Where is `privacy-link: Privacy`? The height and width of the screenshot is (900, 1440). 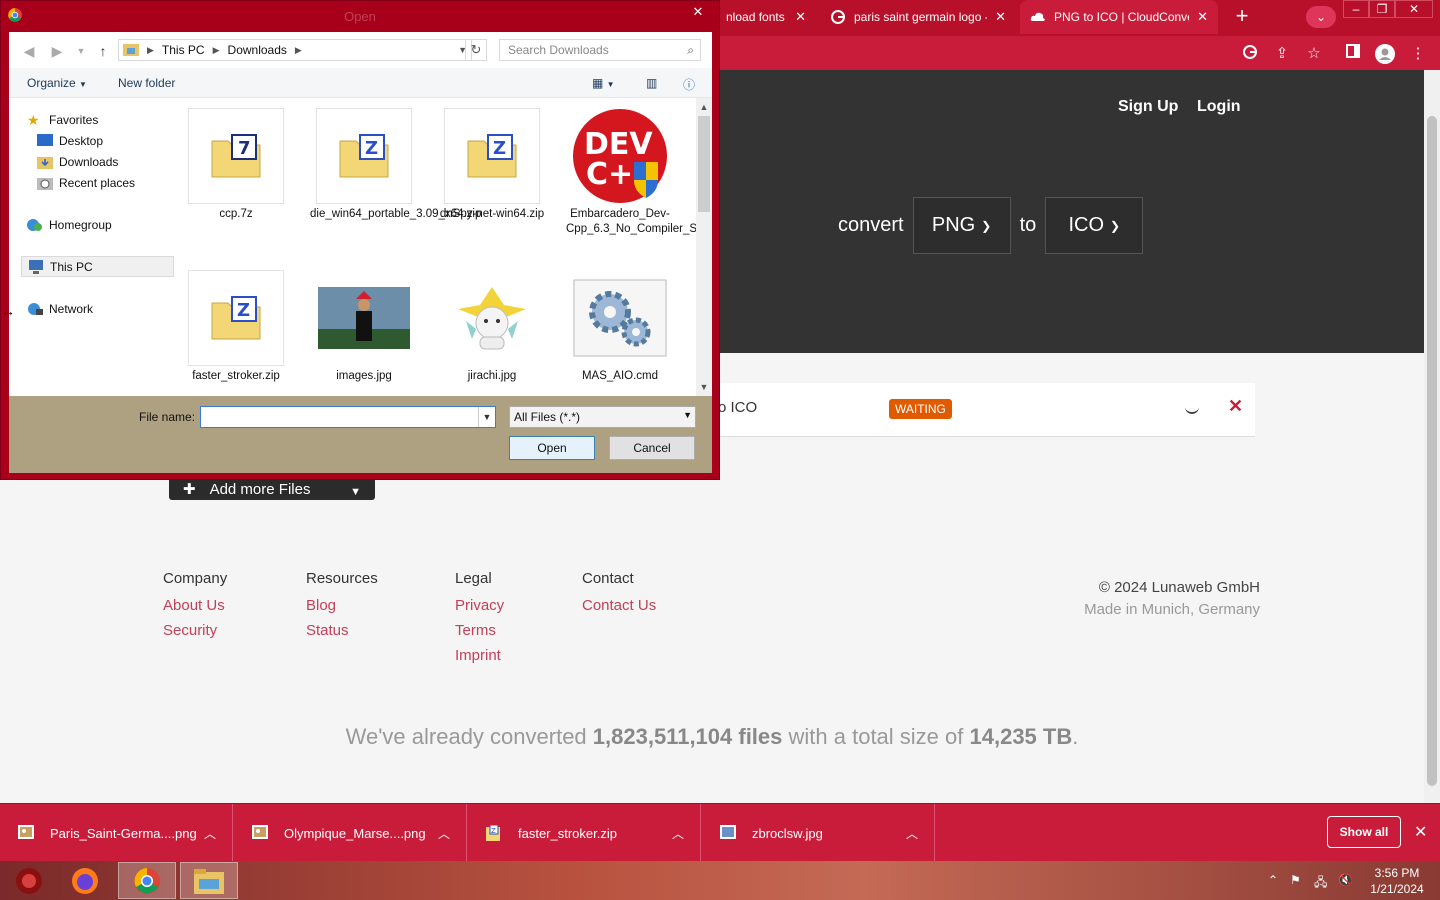
privacy-link: Privacy is located at coordinates (479, 605).